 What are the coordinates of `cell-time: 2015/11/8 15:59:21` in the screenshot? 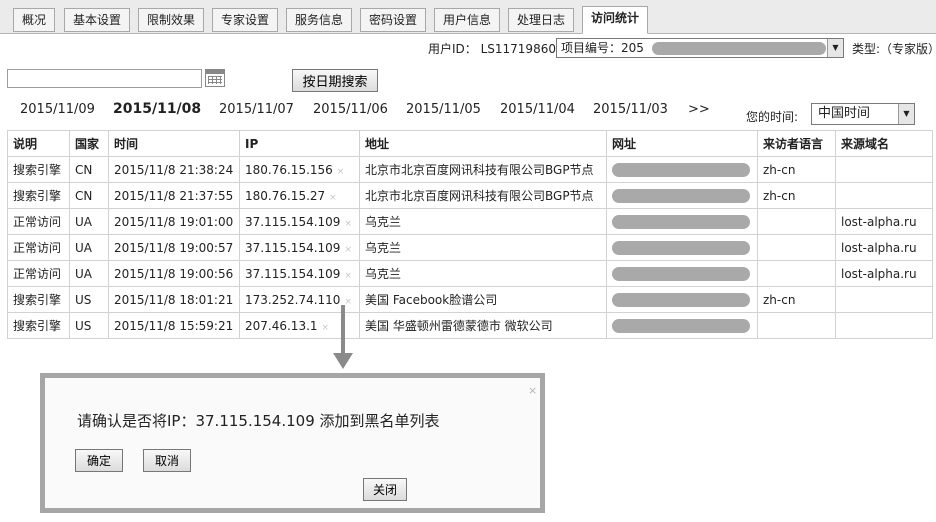 It's located at (174, 325).